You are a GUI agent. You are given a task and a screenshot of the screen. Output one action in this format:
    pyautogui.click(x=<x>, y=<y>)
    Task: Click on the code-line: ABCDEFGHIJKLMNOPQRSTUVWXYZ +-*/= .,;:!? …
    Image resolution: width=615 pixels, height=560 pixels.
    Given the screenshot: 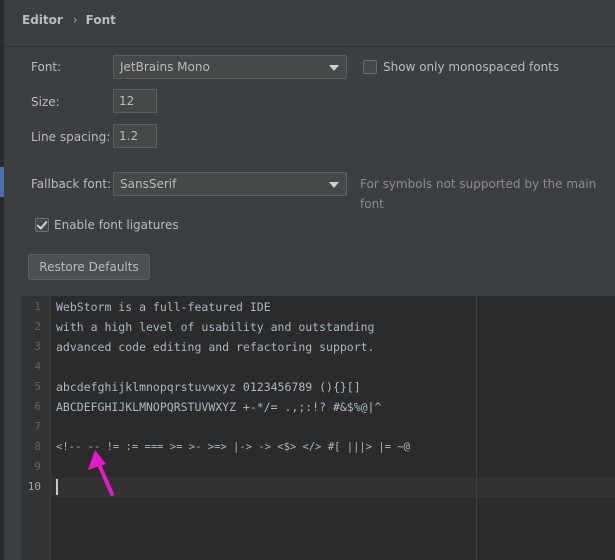 What is the action you would take?
    pyautogui.click(x=219, y=407)
    